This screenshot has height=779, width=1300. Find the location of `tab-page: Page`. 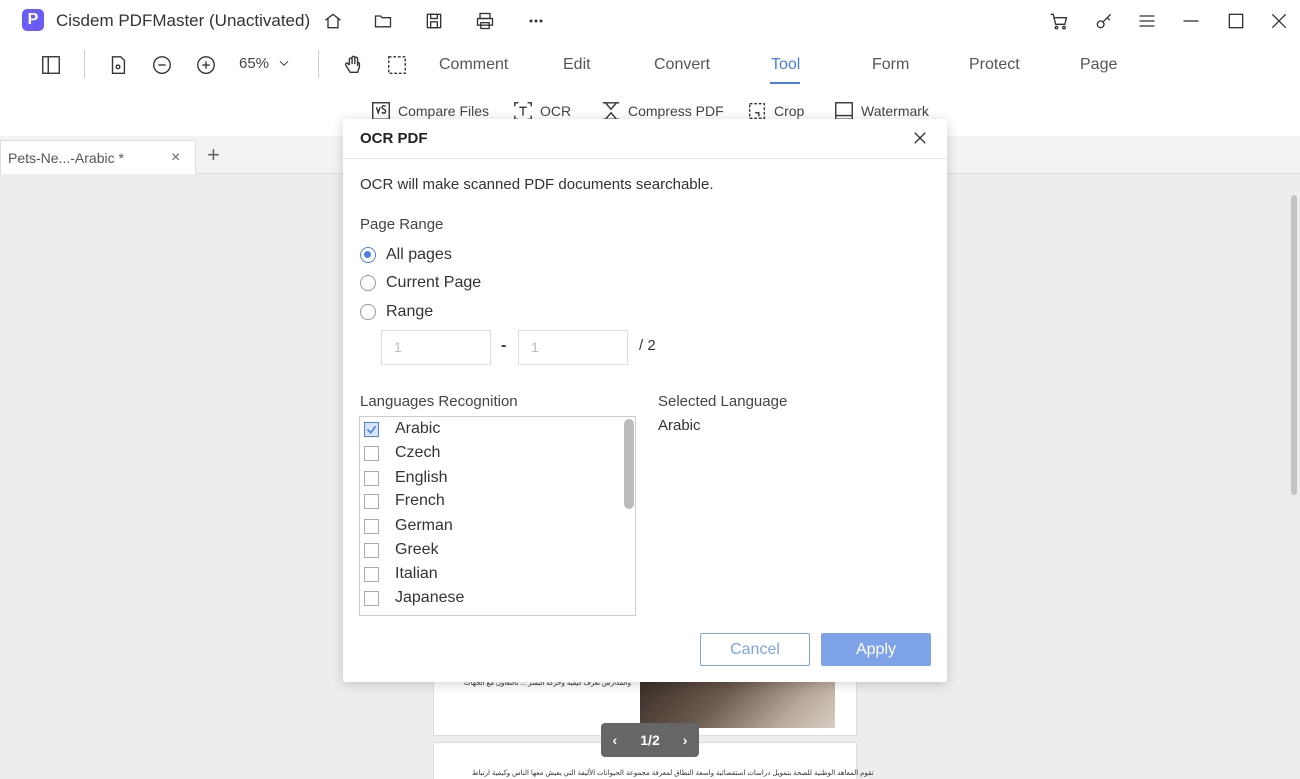

tab-page: Page is located at coordinates (1098, 65).